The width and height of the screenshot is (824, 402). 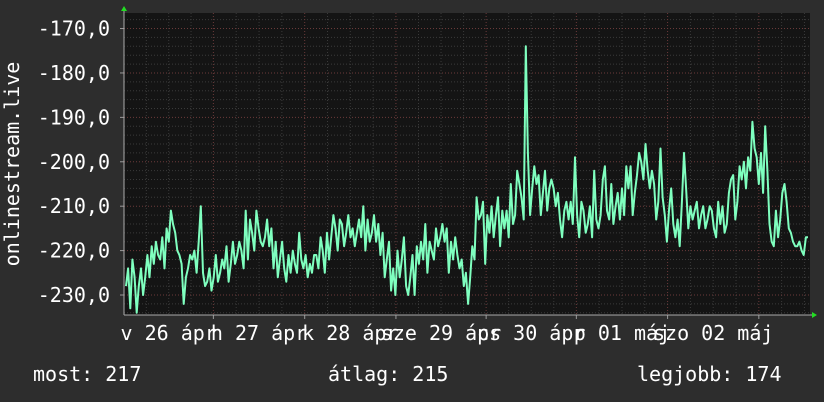 What do you see at coordinates (713, 333) in the screenshot?
I see `x-tick-label: szo 02 máj` at bounding box center [713, 333].